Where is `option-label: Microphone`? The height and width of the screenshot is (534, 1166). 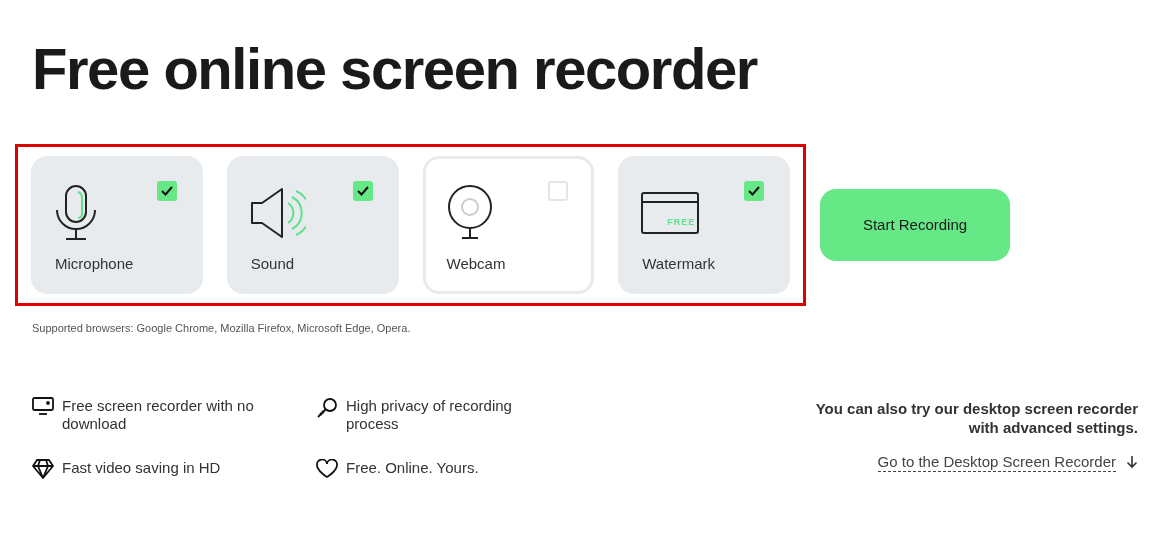 option-label: Microphone is located at coordinates (94, 264).